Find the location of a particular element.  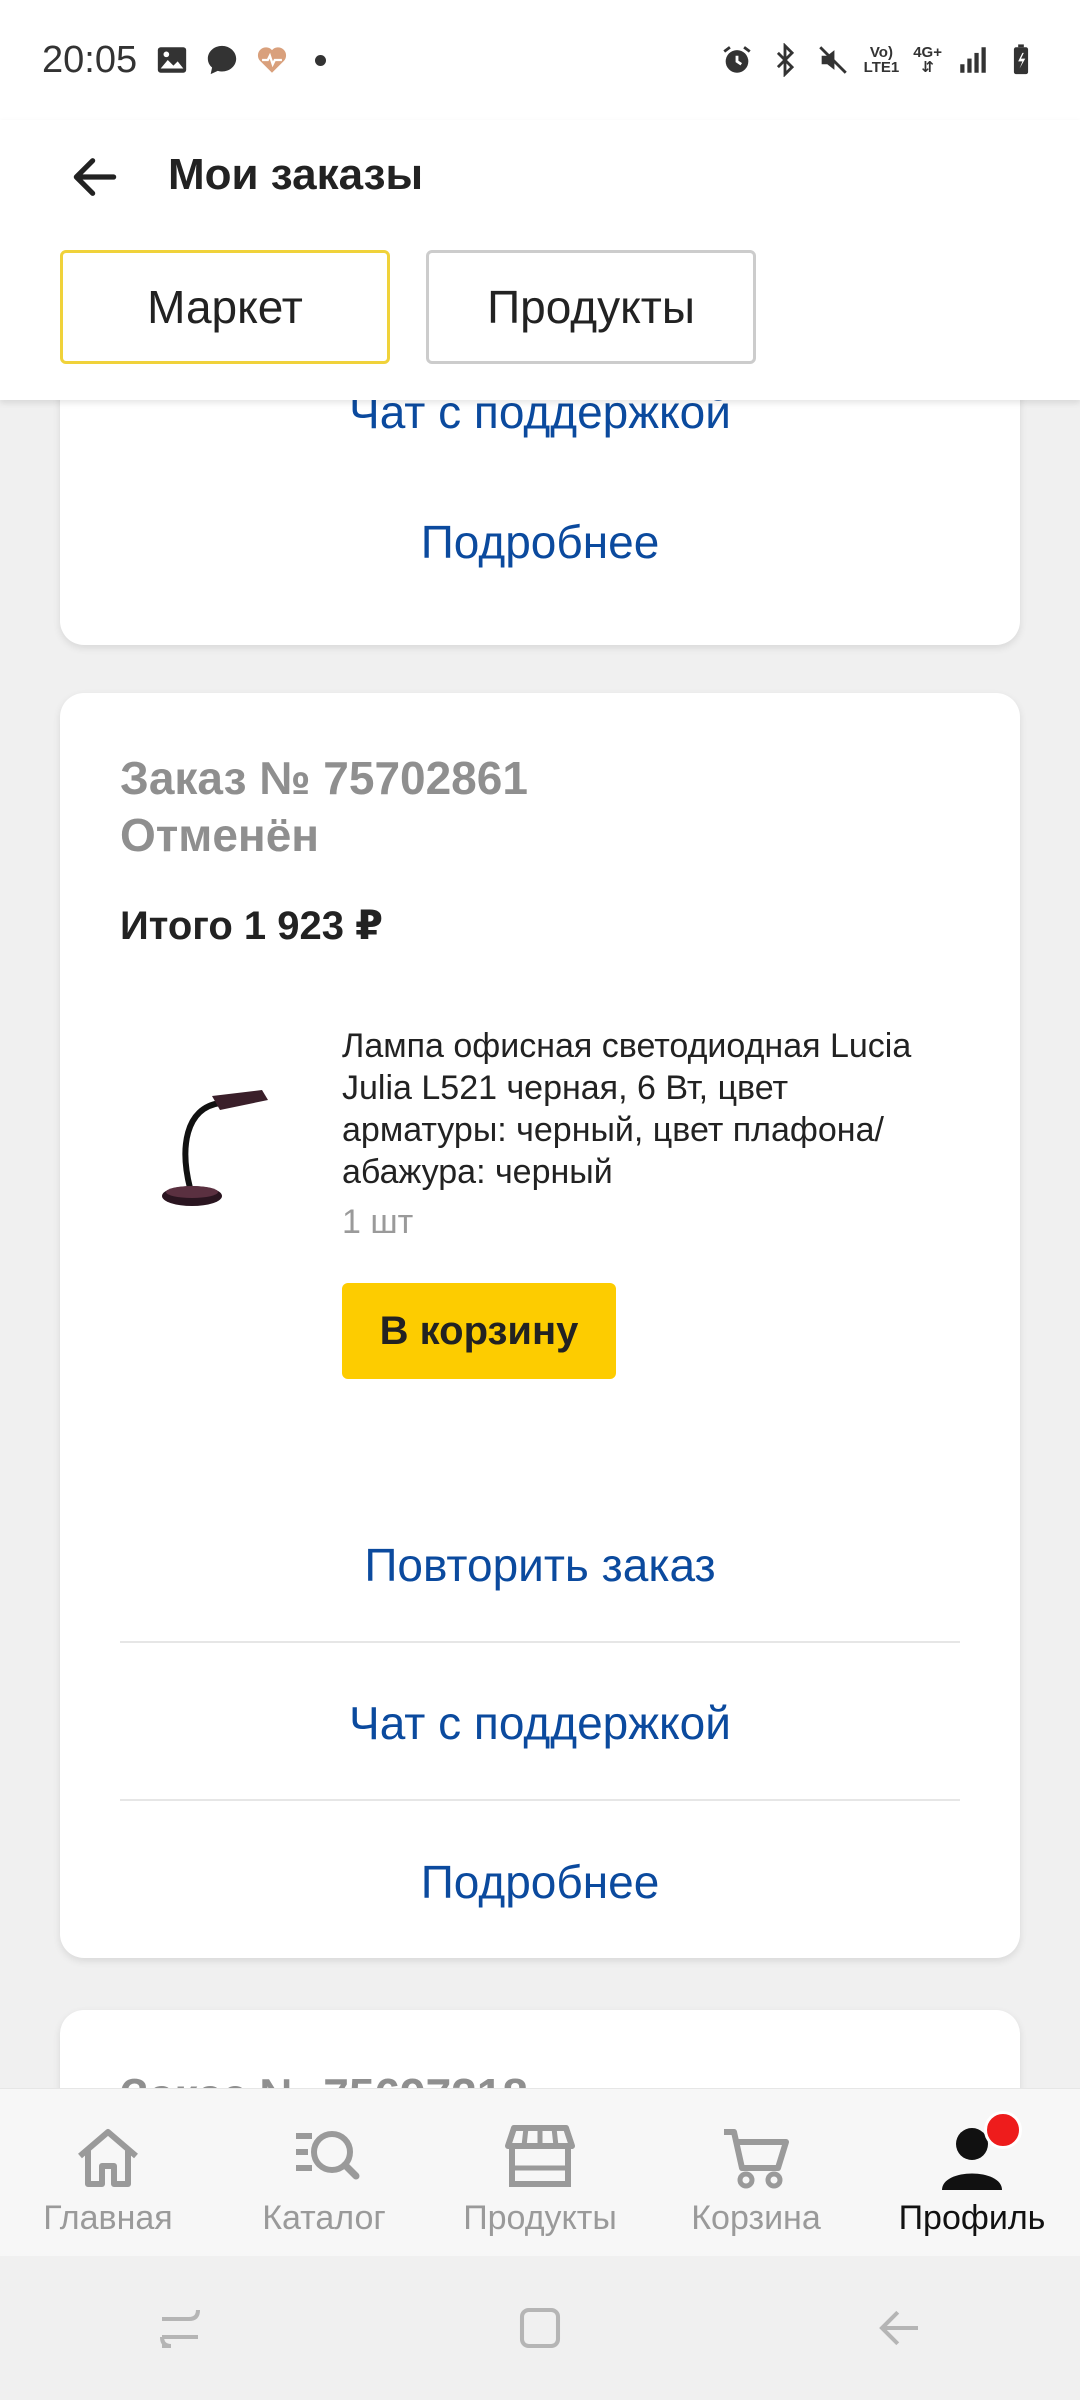

notification-icons is located at coordinates (241, 60).